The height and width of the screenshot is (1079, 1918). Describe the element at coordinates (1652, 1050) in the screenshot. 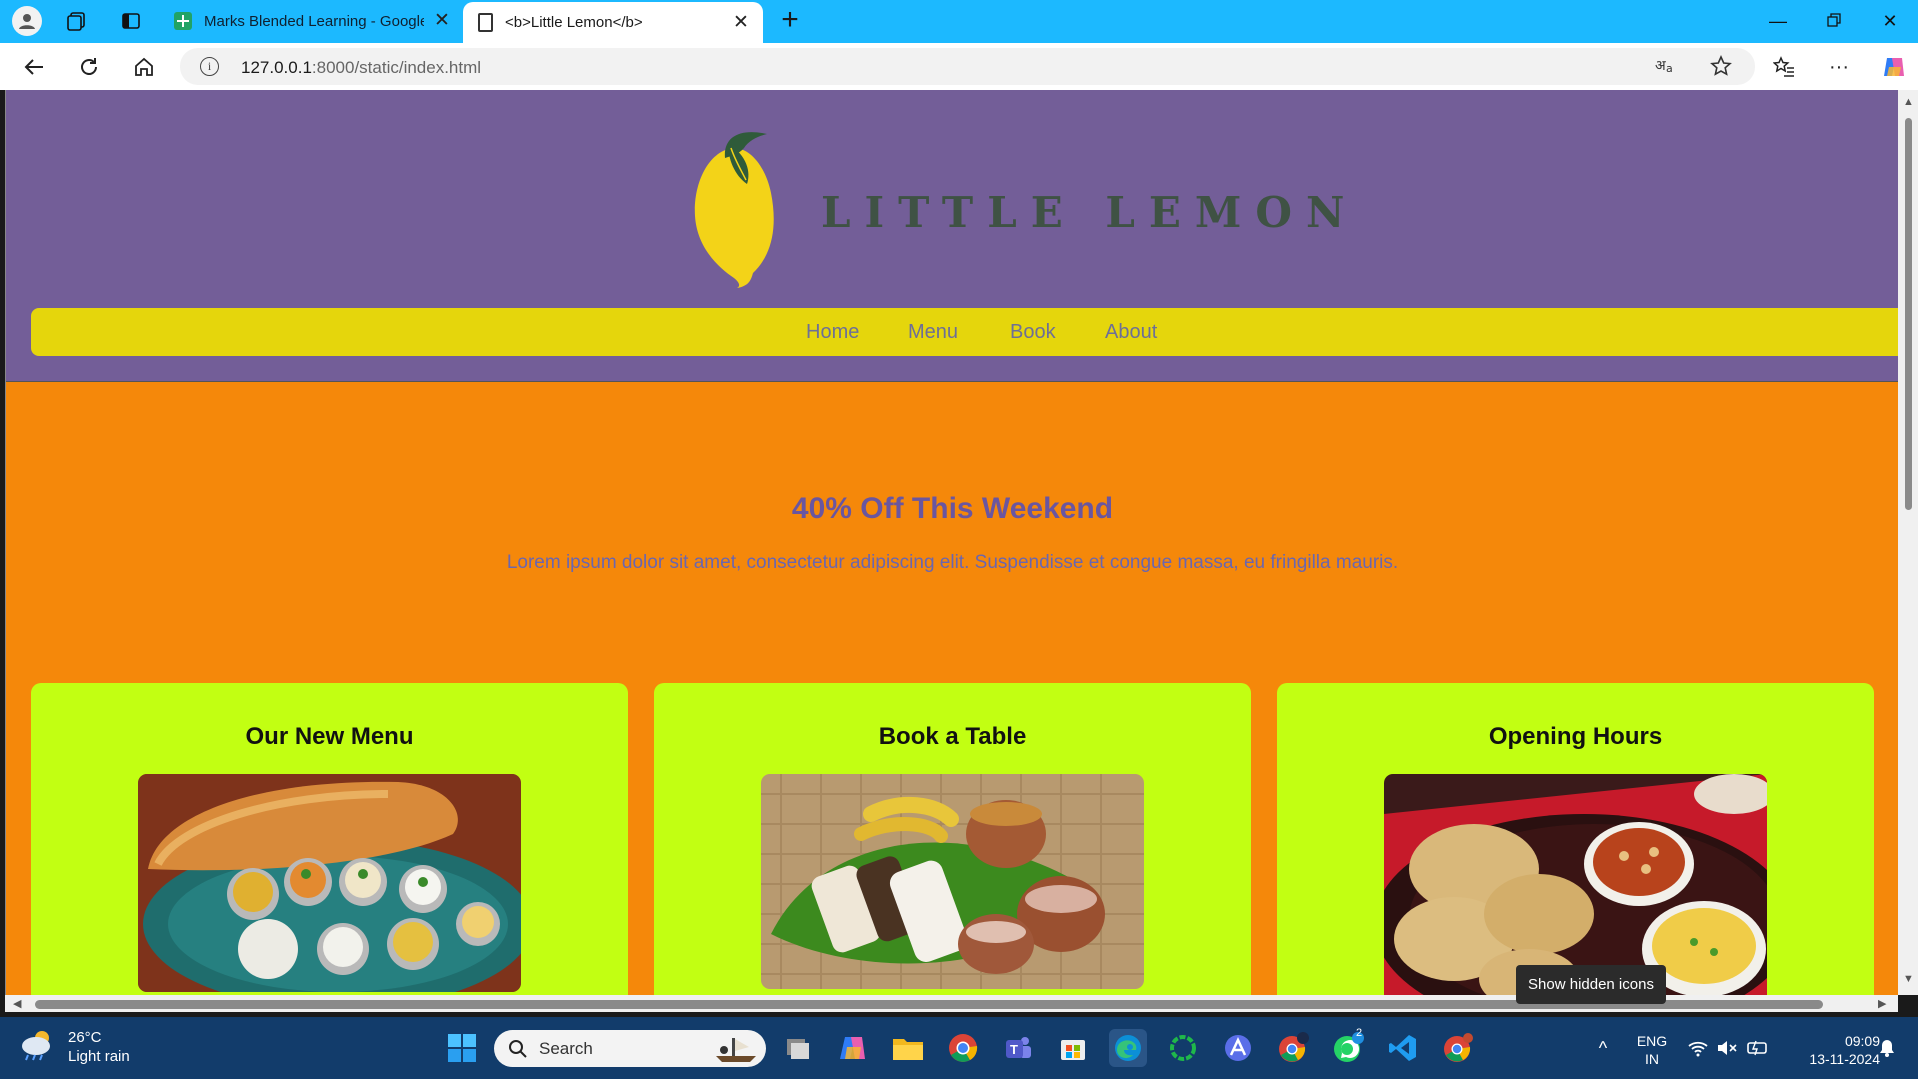

I see `language-indicator: ENG IN` at that location.